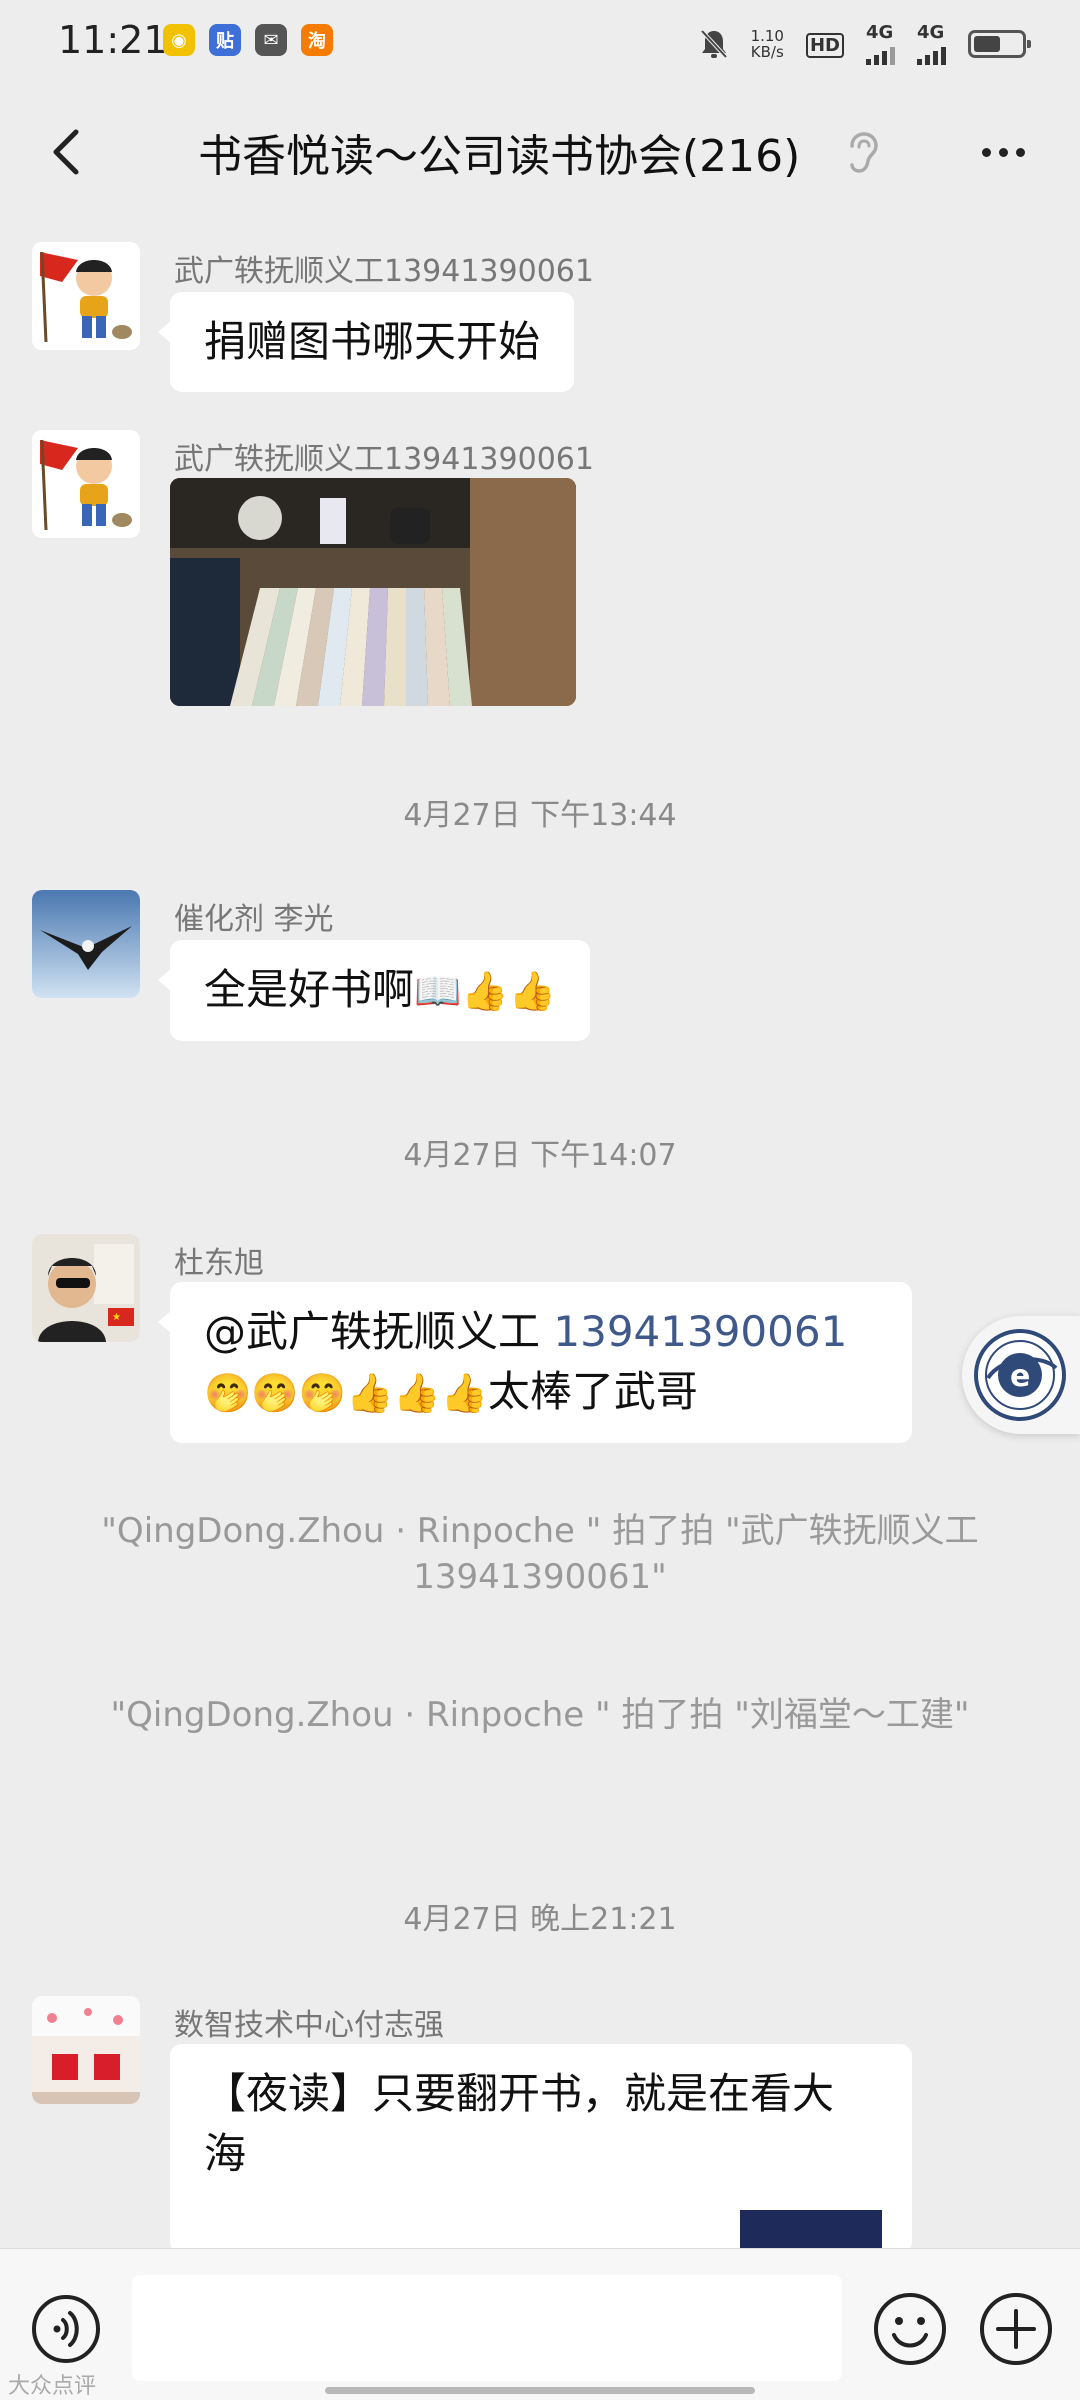  What do you see at coordinates (540, 1715) in the screenshot?
I see `system-message: "QingDong.Zhou · Rinpoche " 拍了拍 "刘福堂～工建"` at bounding box center [540, 1715].